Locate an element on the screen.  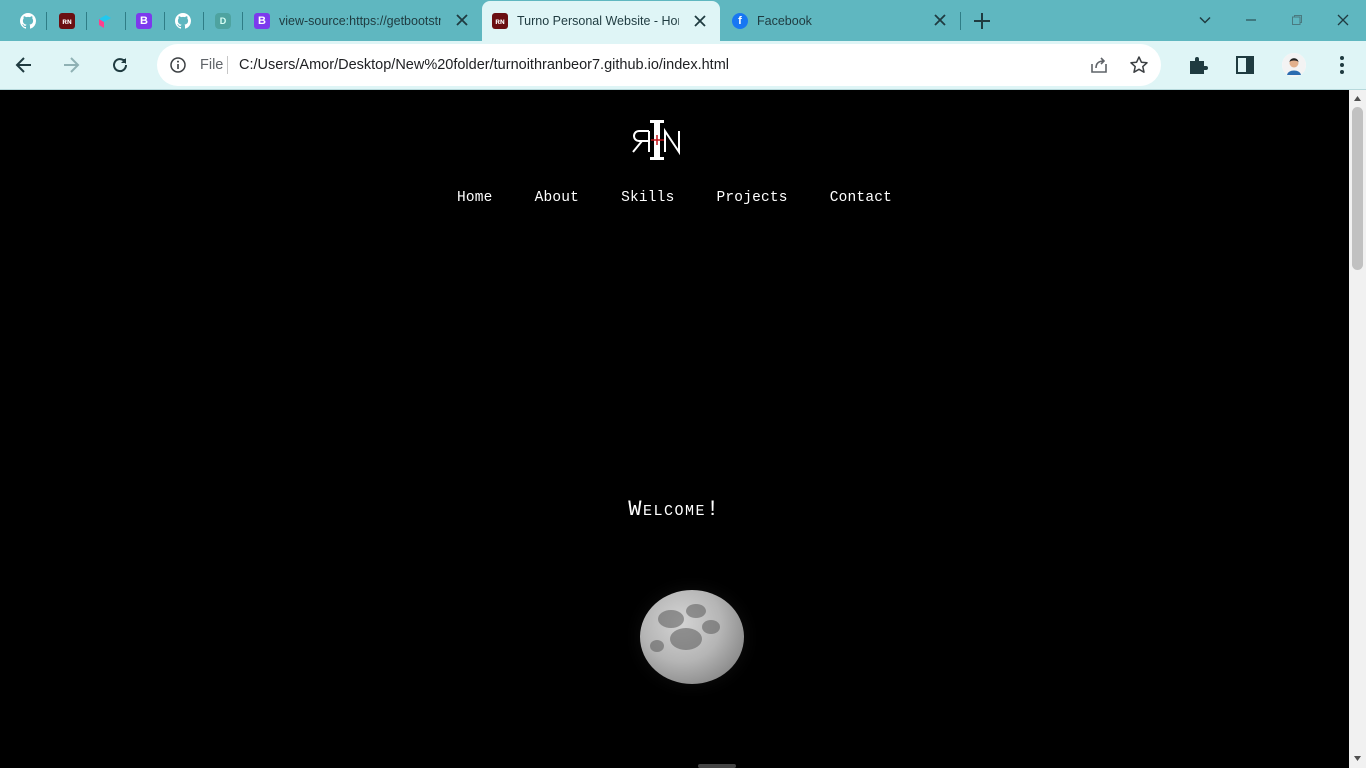
tab-title: Facebook is located at coordinates (784, 20).